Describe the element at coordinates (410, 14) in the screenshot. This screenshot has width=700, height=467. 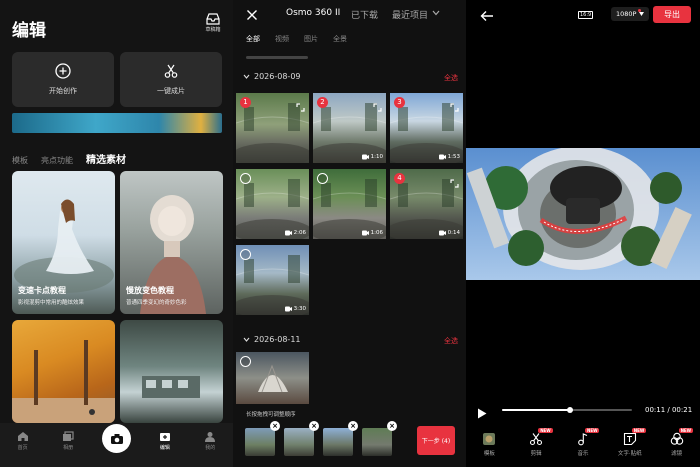
I see `menu-recent-projects: 最近项目` at that location.